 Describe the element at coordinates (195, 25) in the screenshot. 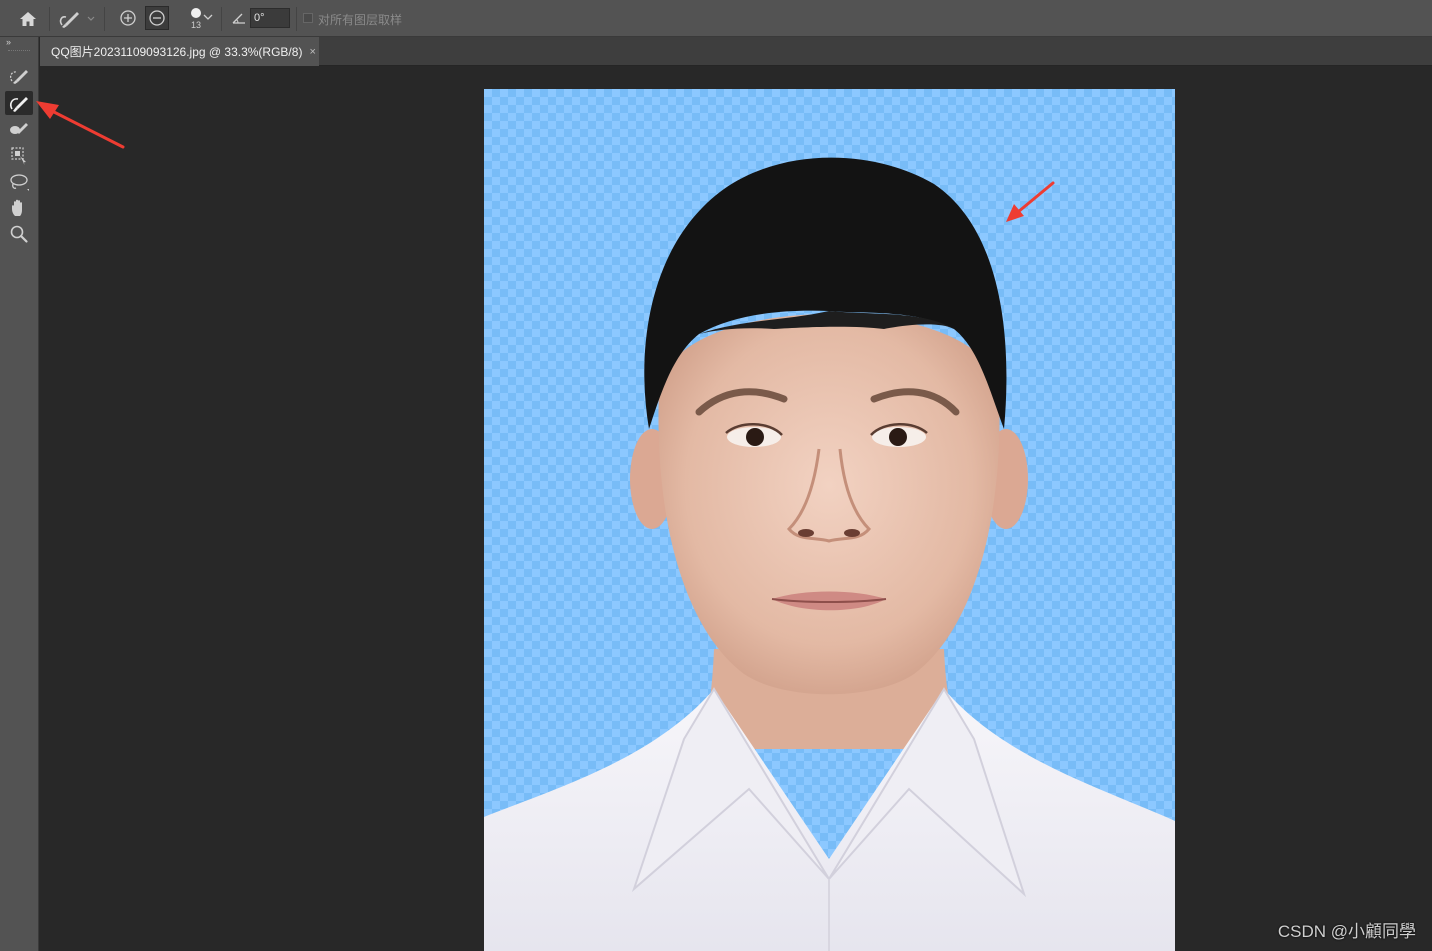

I see `brush-size-value: 13` at that location.